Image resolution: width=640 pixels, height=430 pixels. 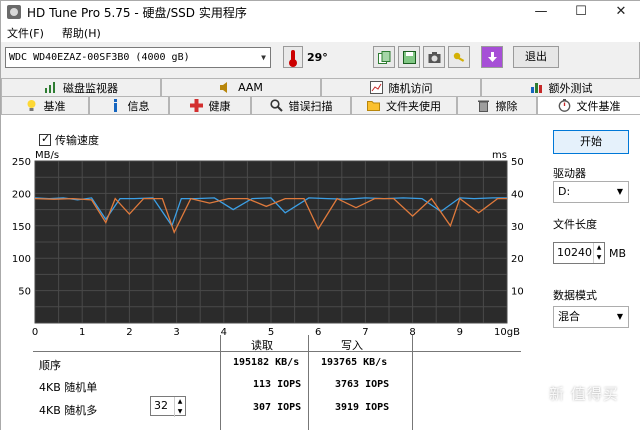 What do you see at coordinates (31, 105) in the screenshot?
I see `bulb-icon` at bounding box center [31, 105].